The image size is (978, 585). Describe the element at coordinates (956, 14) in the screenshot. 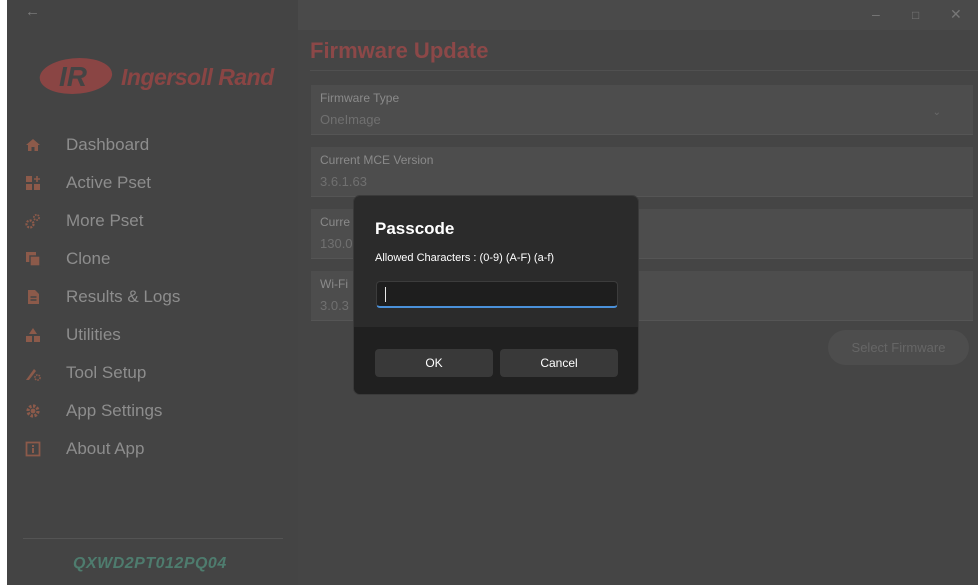

I see `close-icon: ✕` at that location.